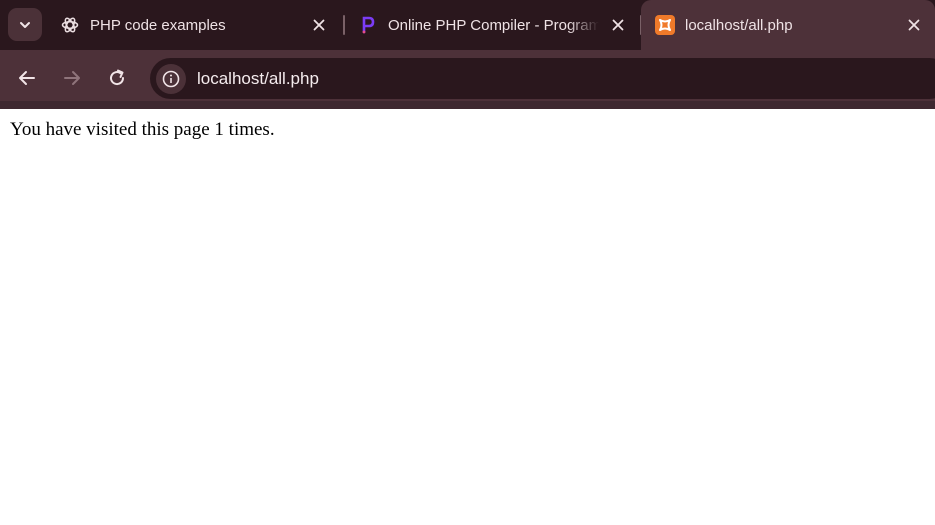 Image resolution: width=935 pixels, height=525 pixels. I want to click on tab-localhost-all-php: localhost/all.php, so click(788, 25).